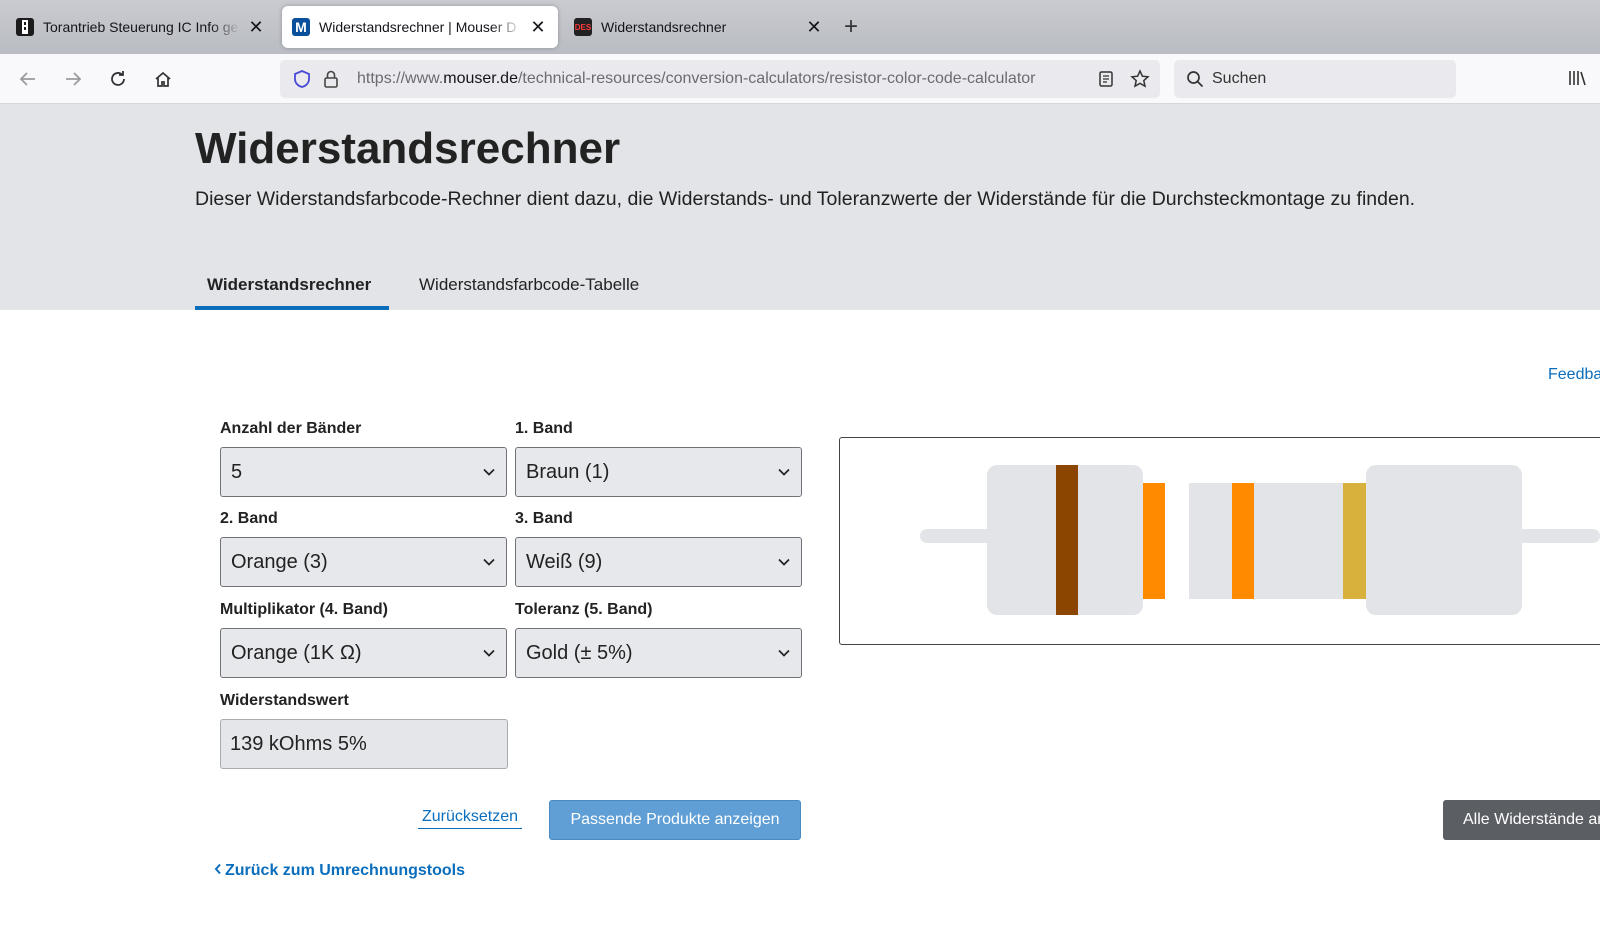 Image resolution: width=1600 pixels, height=927 pixels. Describe the element at coordinates (568, 471) in the screenshot. I see `band1-value: Braun (1)` at that location.